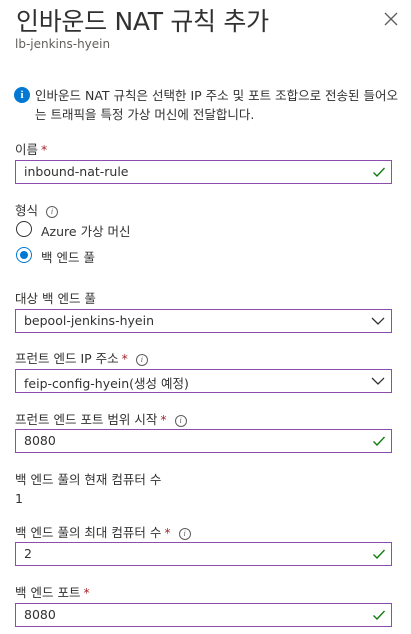 Image resolution: width=411 pixels, height=634 pixels. I want to click on backend-pool-dropdown: bepool-jenkins-hyein, so click(203, 321).